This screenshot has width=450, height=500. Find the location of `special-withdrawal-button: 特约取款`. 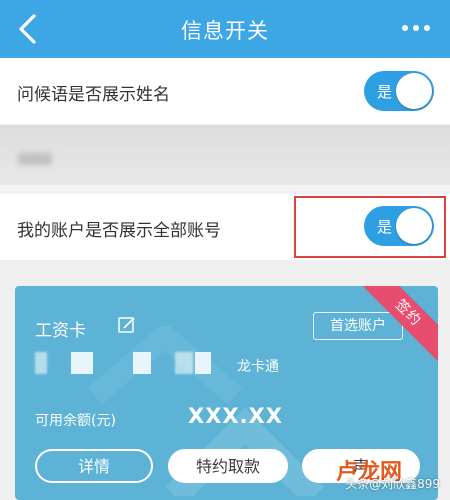

special-withdrawal-button: 特约取款 is located at coordinates (228, 466).